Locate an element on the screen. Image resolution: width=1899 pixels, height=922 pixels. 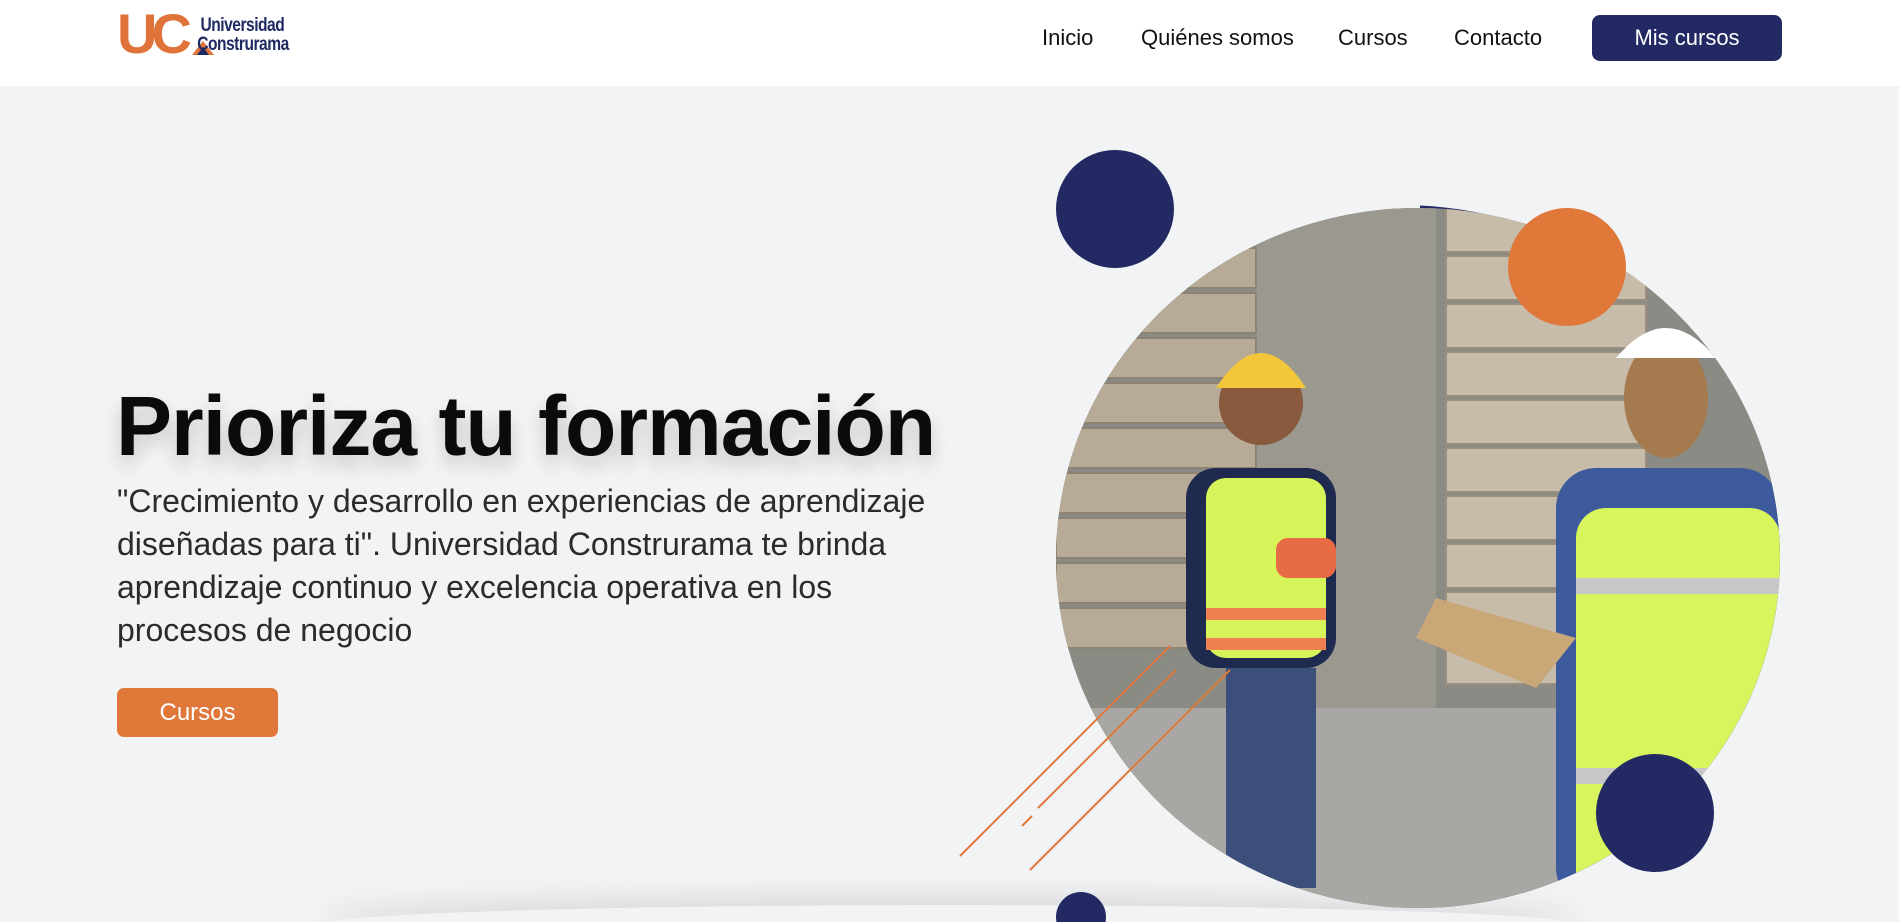
hero-title: Prioriza tu formación is located at coordinates (526, 426).